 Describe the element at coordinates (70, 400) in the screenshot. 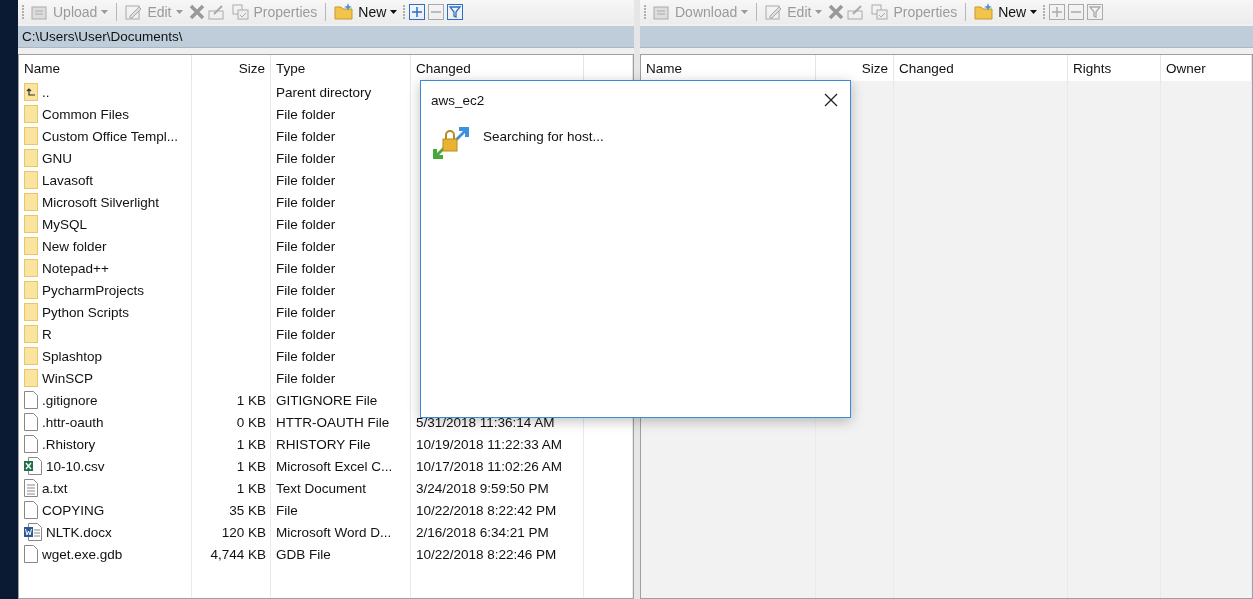

I see `file-name: .gitignore` at that location.